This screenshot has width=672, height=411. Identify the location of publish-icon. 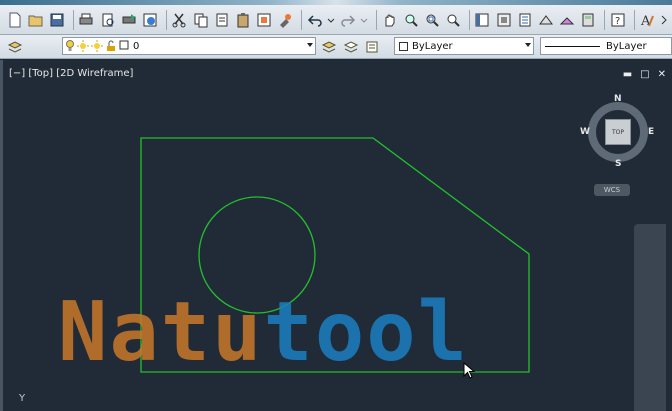
(128, 20).